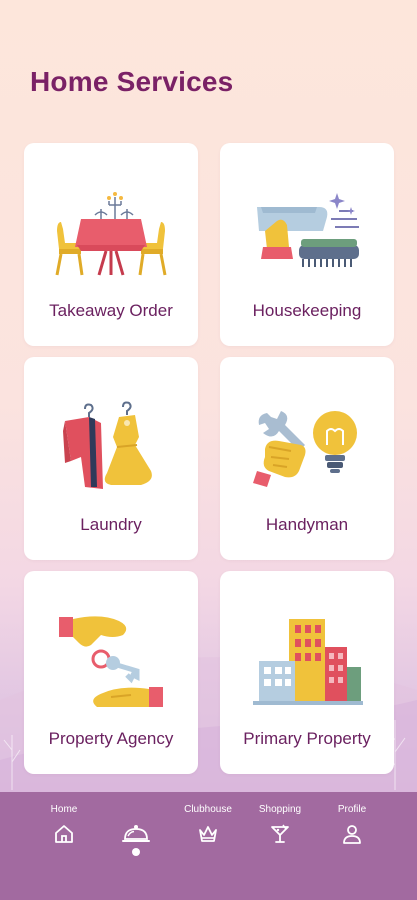 Image resolution: width=417 pixels, height=900 pixels. I want to click on clothes-icon, so click(107, 445).